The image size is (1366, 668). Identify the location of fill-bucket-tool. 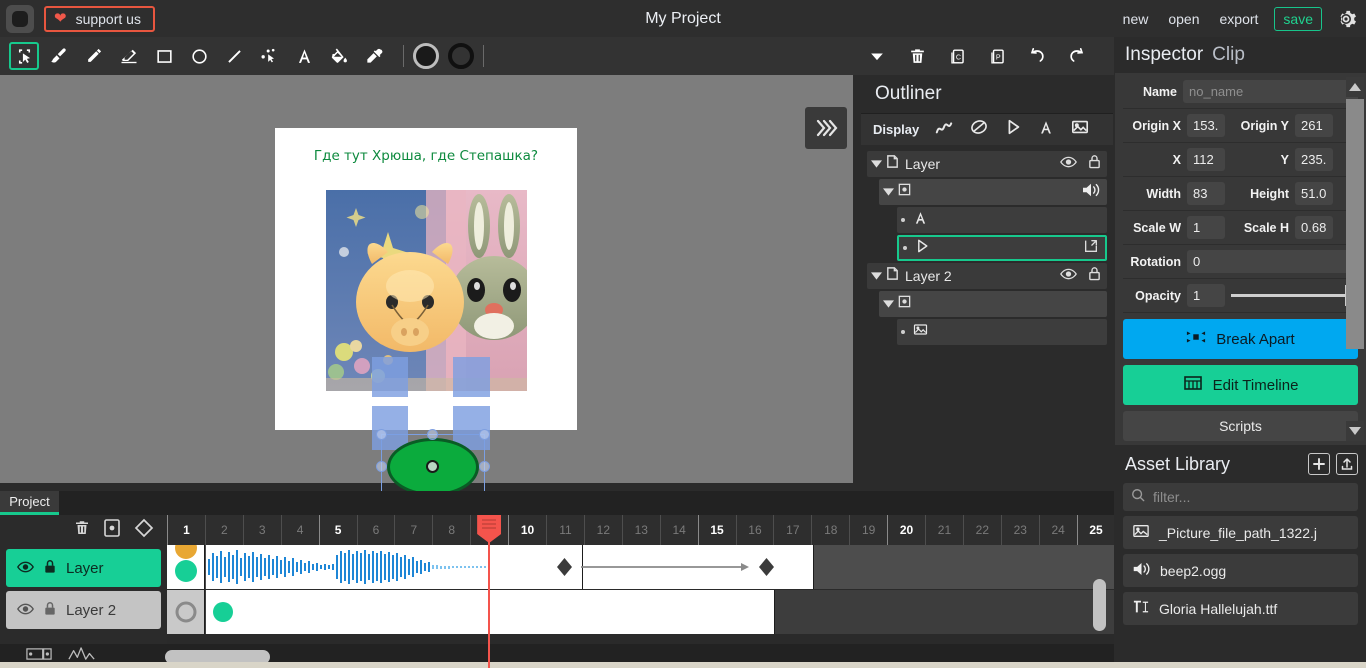
(339, 56).